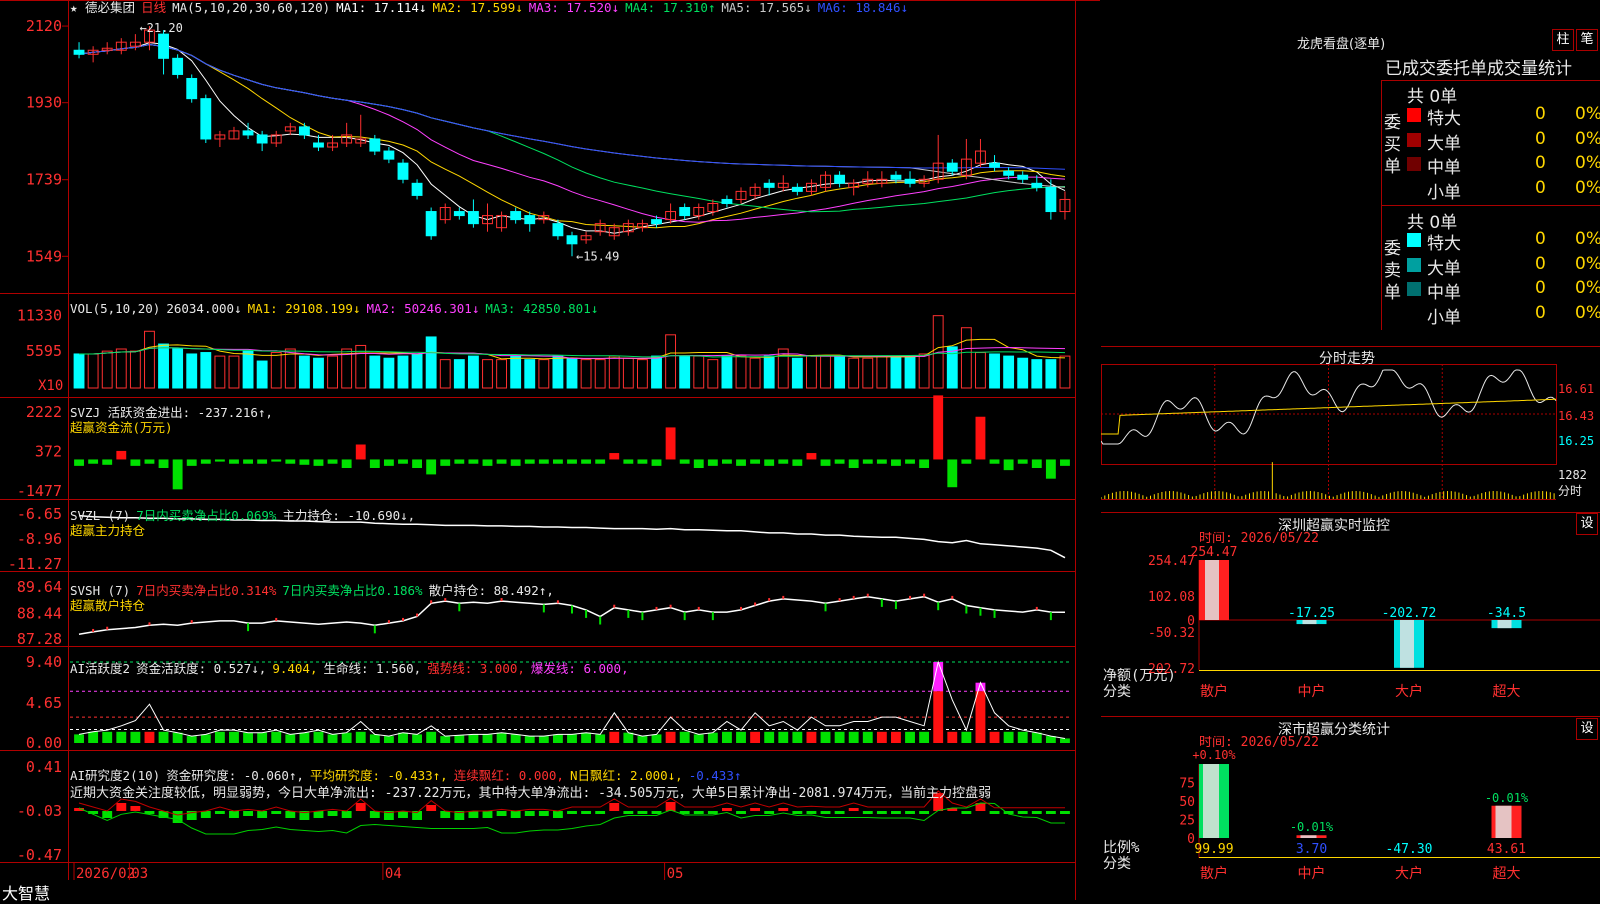  I want to click on monitor-value-1: -17.25, so click(1311, 613).